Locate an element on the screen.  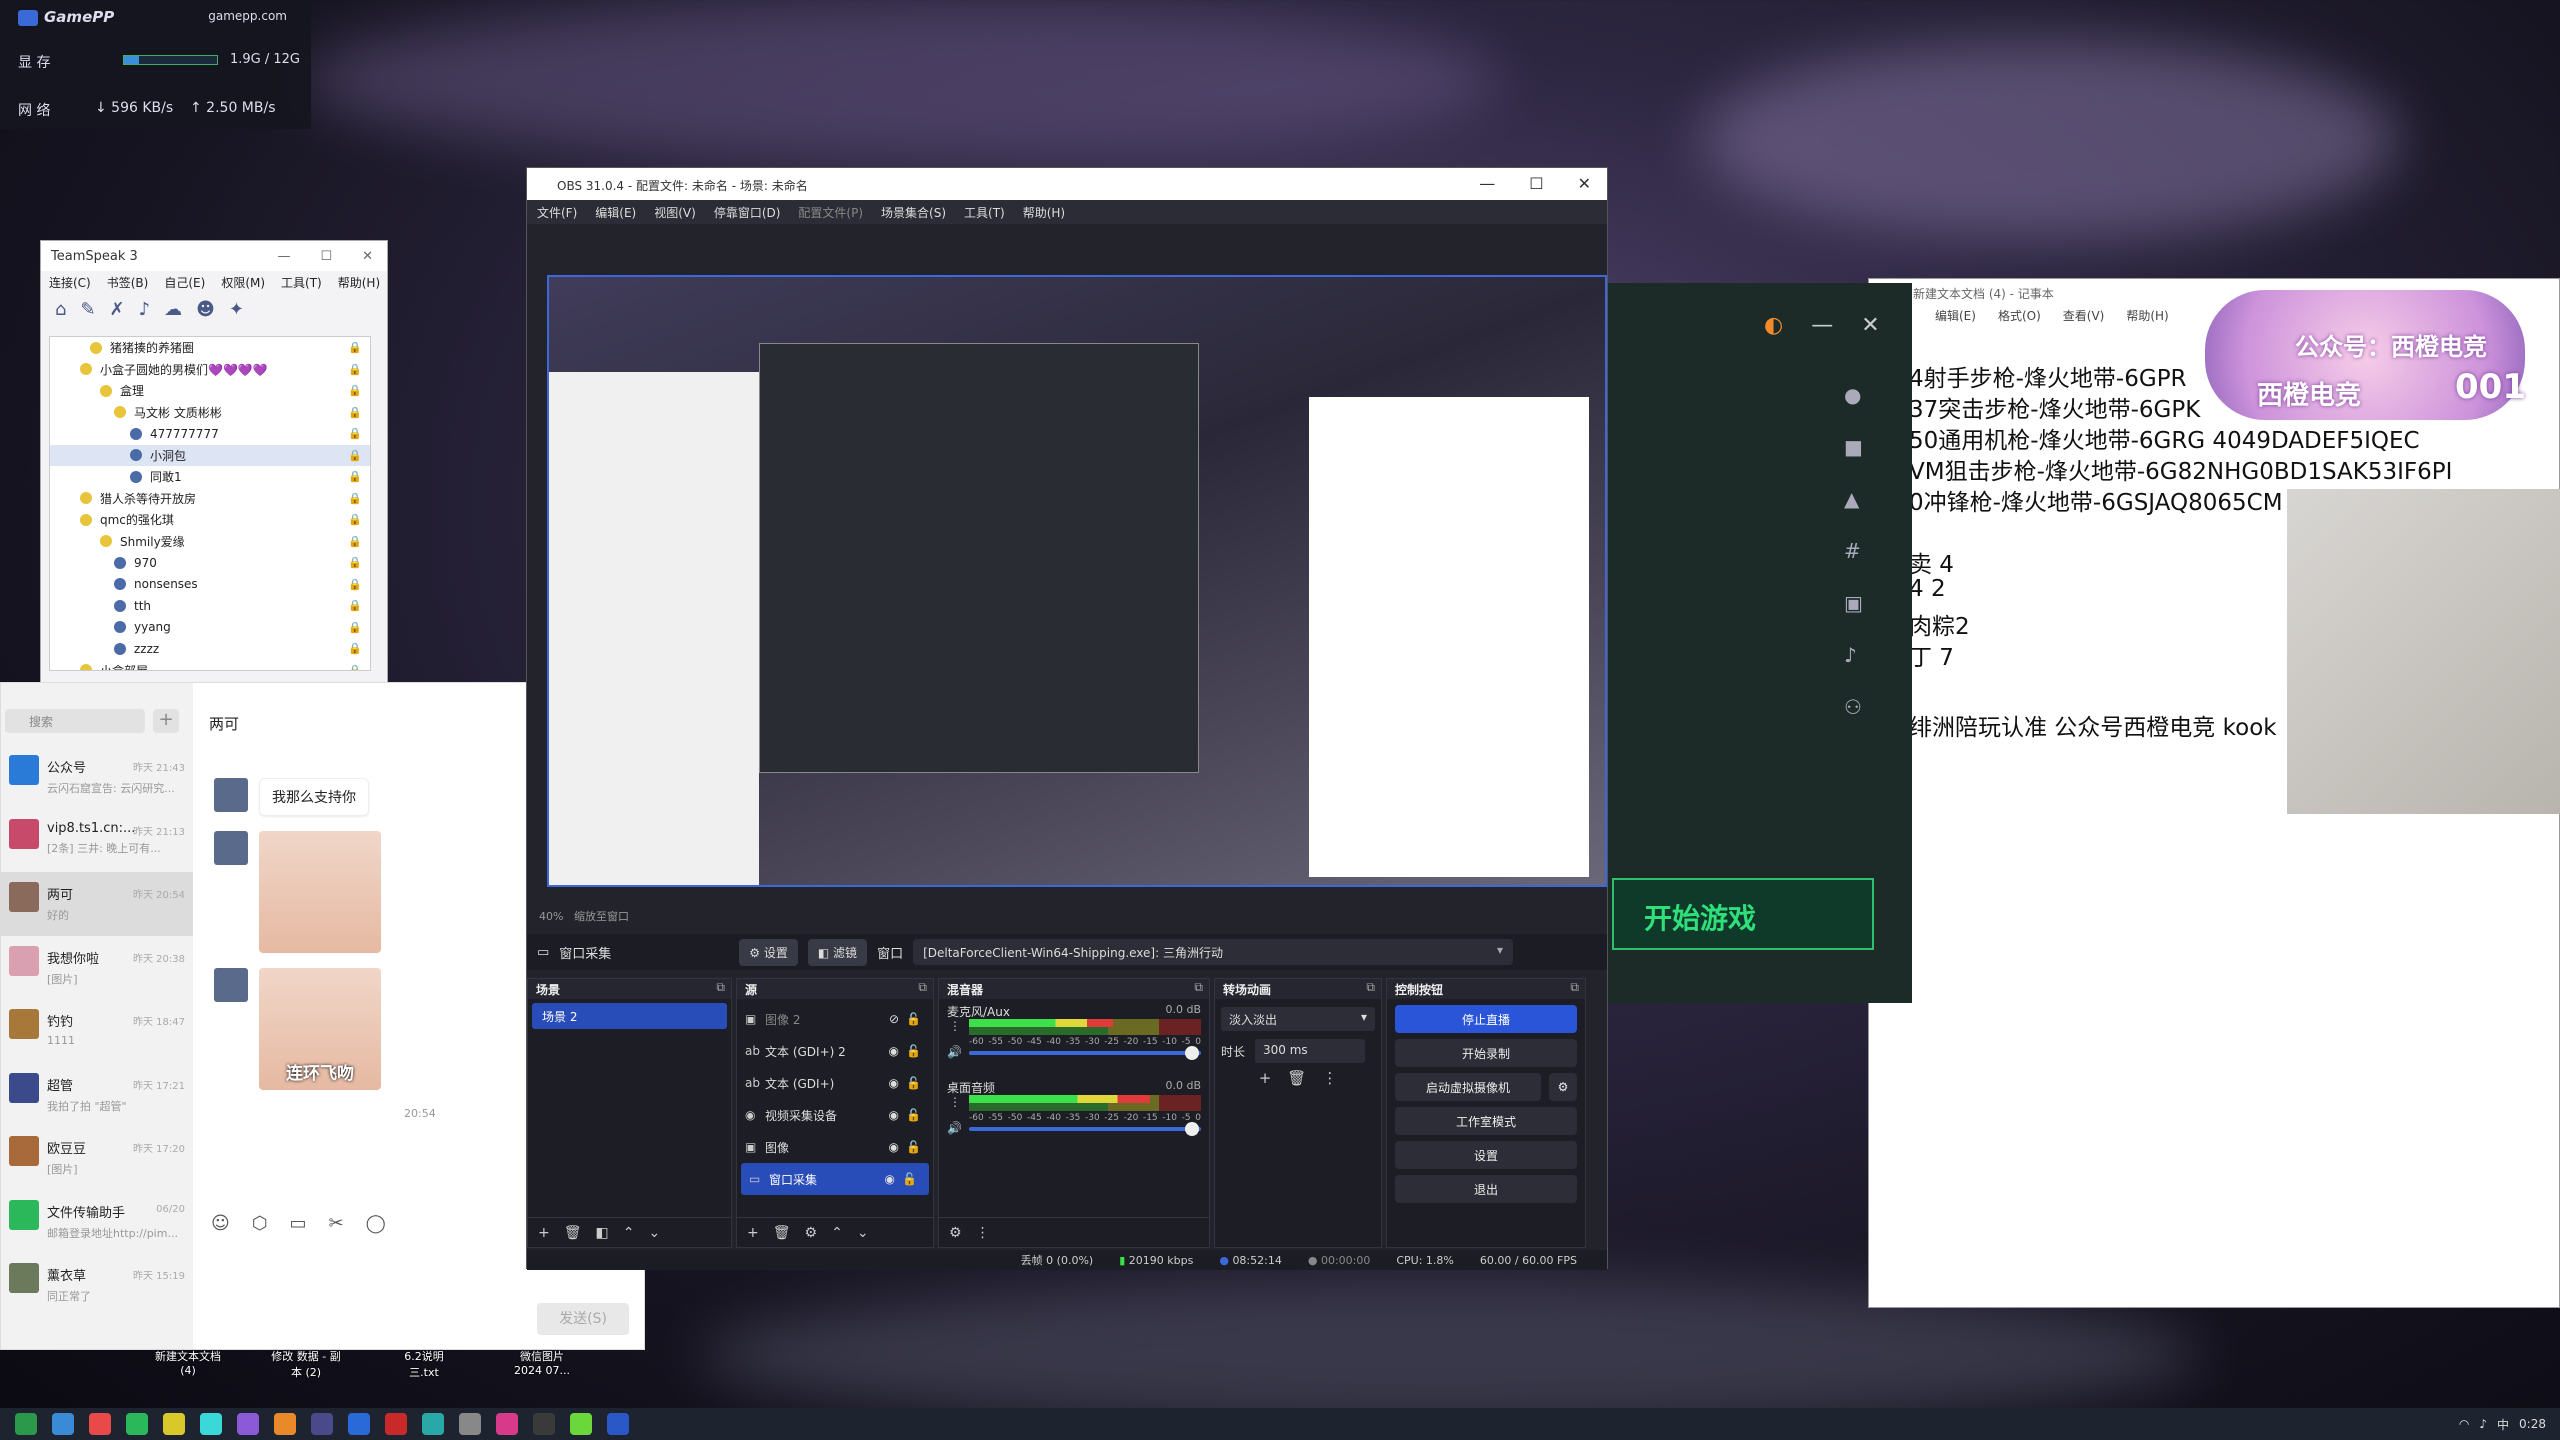
eye-off-icon: ⊘ is located at coordinates (894, 1019).